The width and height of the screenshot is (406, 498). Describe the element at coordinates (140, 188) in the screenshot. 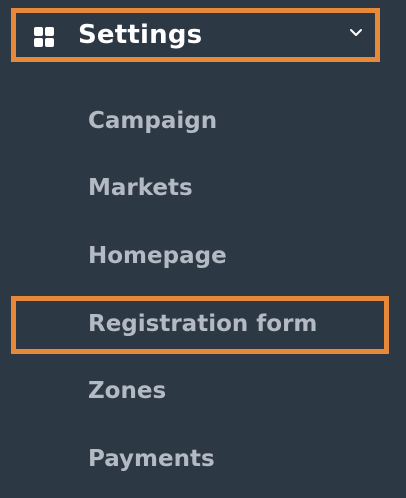

I see `menu-item-markets: Markets` at that location.